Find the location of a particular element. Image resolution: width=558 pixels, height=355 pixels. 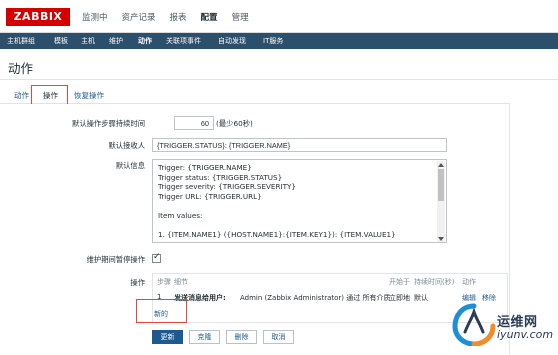

message-line: Trigger URL: {TRIGGER.URL} is located at coordinates (210, 196).